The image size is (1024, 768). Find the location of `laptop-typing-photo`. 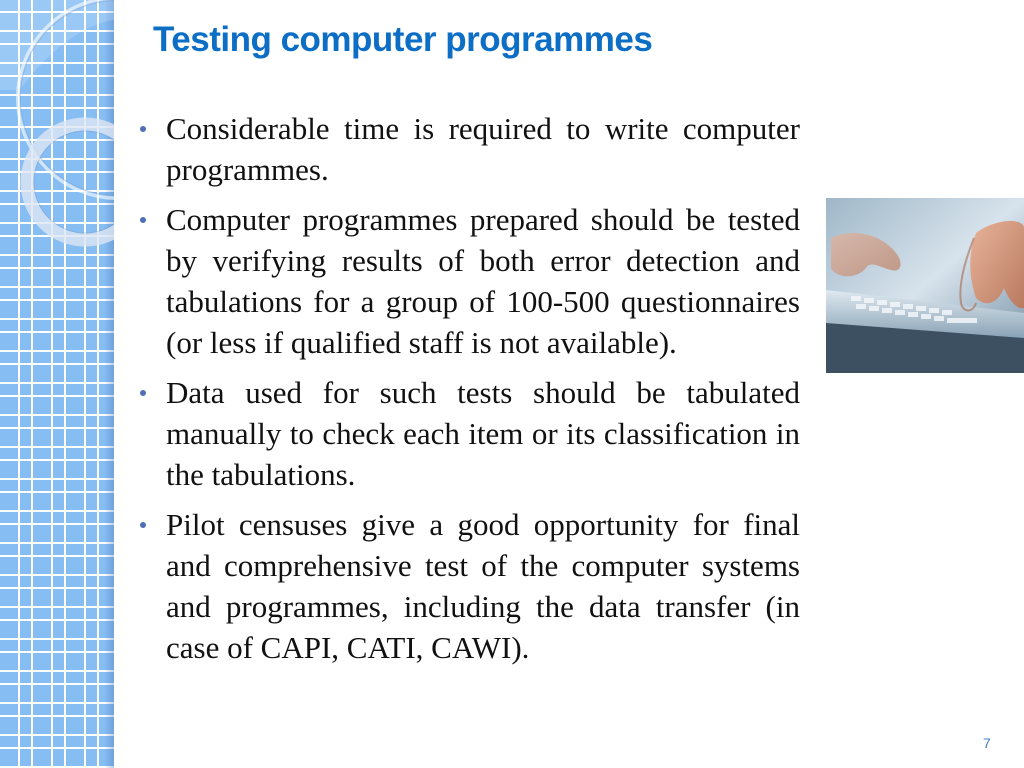

laptop-typing-photo is located at coordinates (925, 285).